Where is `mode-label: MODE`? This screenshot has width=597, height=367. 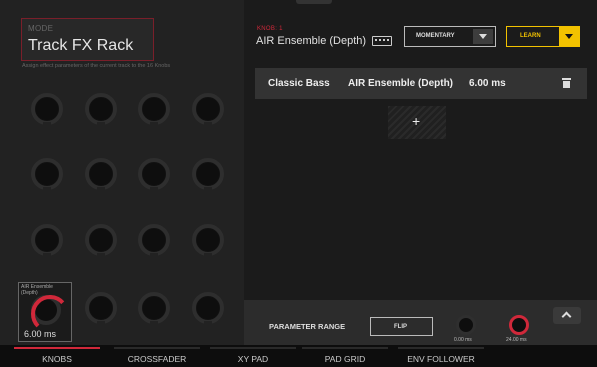 mode-label: MODE is located at coordinates (41, 28).